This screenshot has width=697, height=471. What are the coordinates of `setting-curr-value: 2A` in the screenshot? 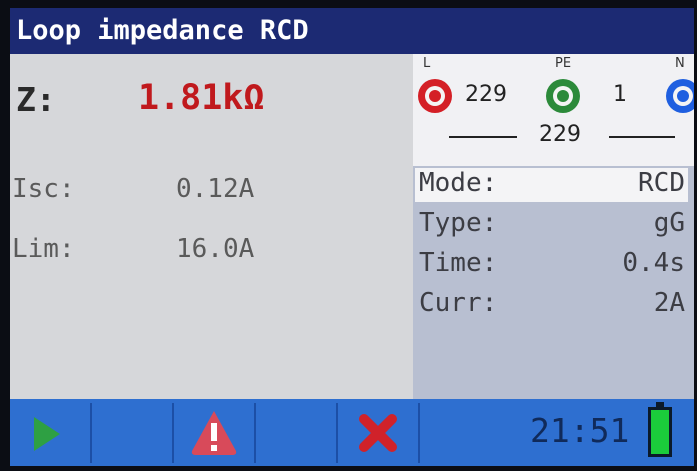 It's located at (669, 303).